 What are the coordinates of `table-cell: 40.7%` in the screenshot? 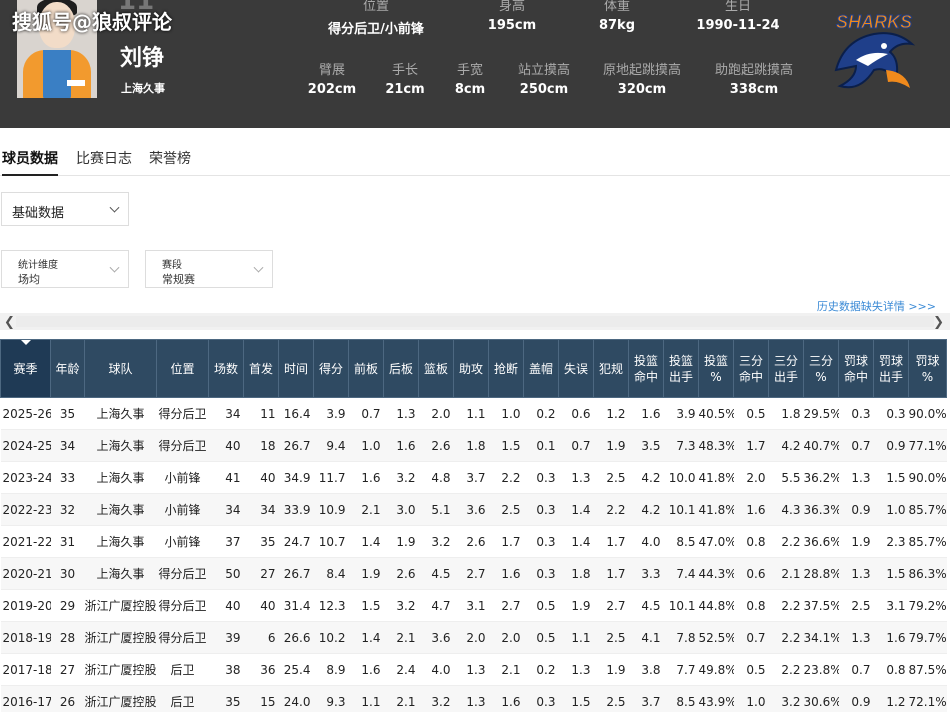 It's located at (821, 445).